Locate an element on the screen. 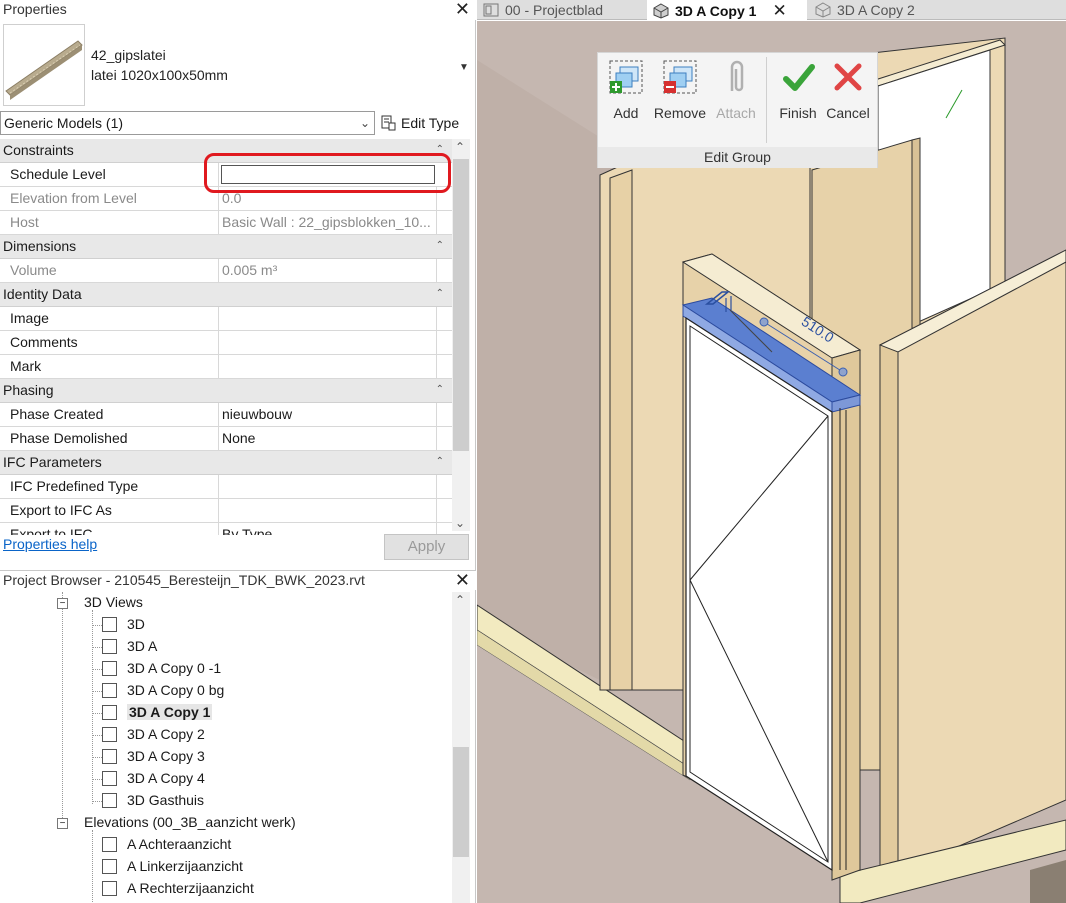 The height and width of the screenshot is (903, 1066). property-row: Comments is located at coordinates (226, 343).